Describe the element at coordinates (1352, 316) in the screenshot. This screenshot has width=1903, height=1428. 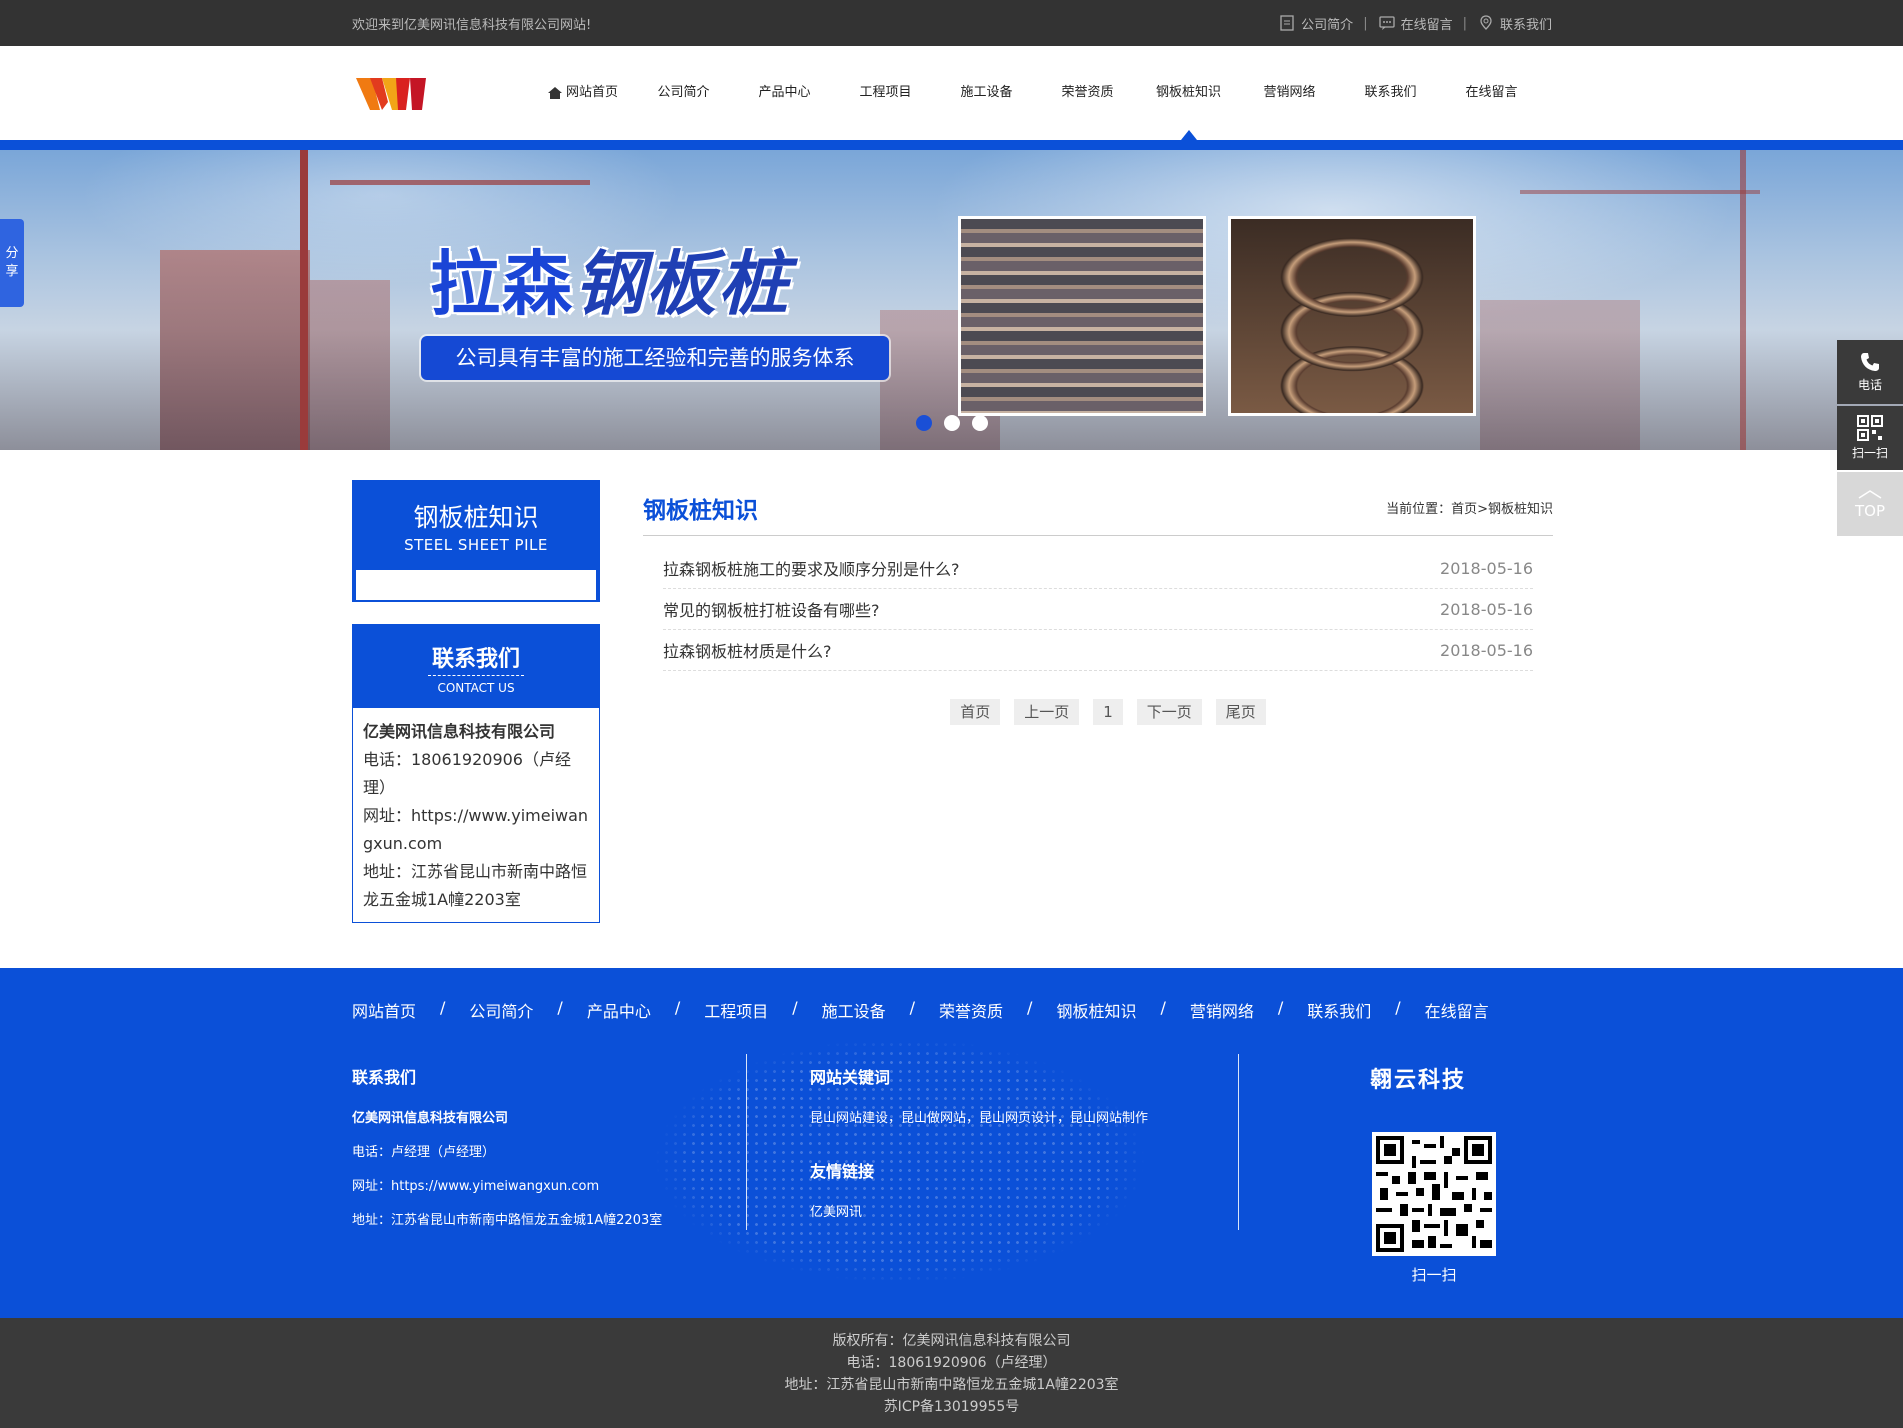
I see `banner-image-steel-profiles` at that location.